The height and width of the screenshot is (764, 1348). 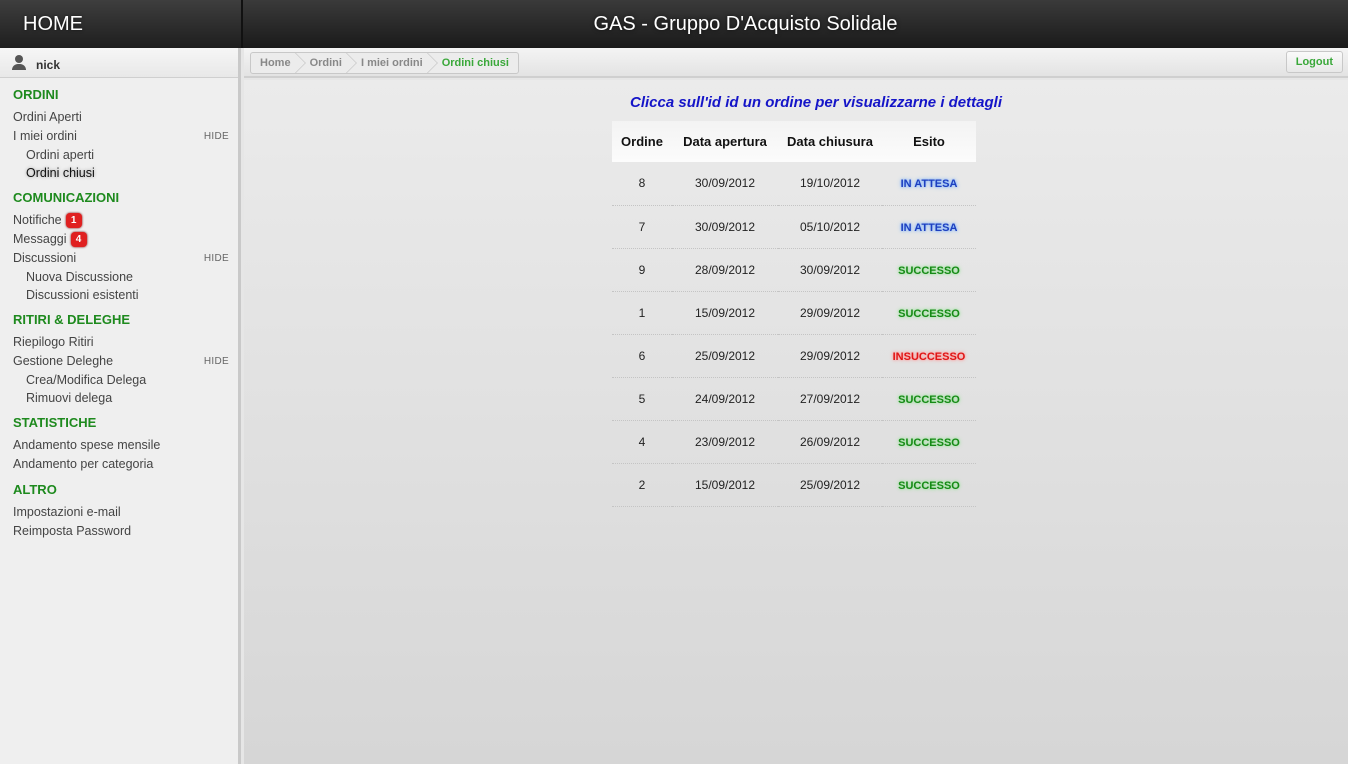 I want to click on sidebar-item-riepilogo-ritiri: Riepilogo Ritiri, so click(x=119, y=342).